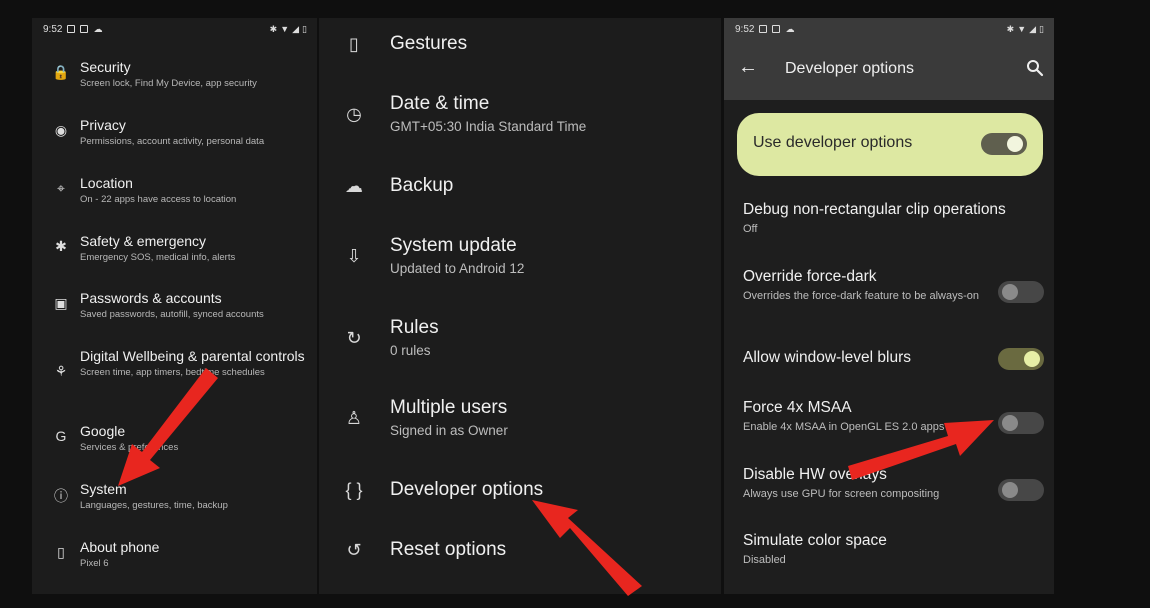 The width and height of the screenshot is (1150, 608). What do you see at coordinates (106, 183) in the screenshot?
I see `settings-item-title: Location` at bounding box center [106, 183].